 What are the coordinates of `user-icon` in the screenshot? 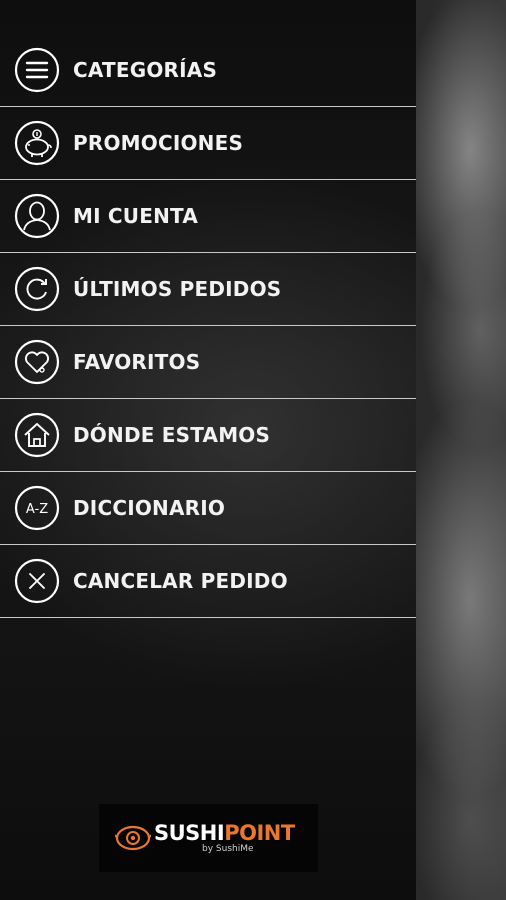 It's located at (37, 216).